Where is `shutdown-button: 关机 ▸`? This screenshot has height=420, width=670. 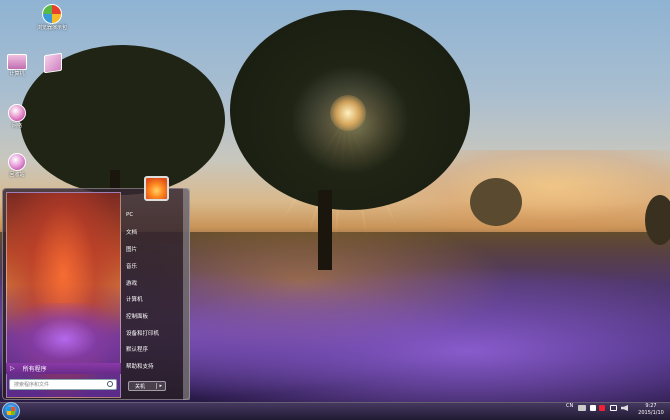
shutdown-button: 关机 ▸ is located at coordinates (147, 386).